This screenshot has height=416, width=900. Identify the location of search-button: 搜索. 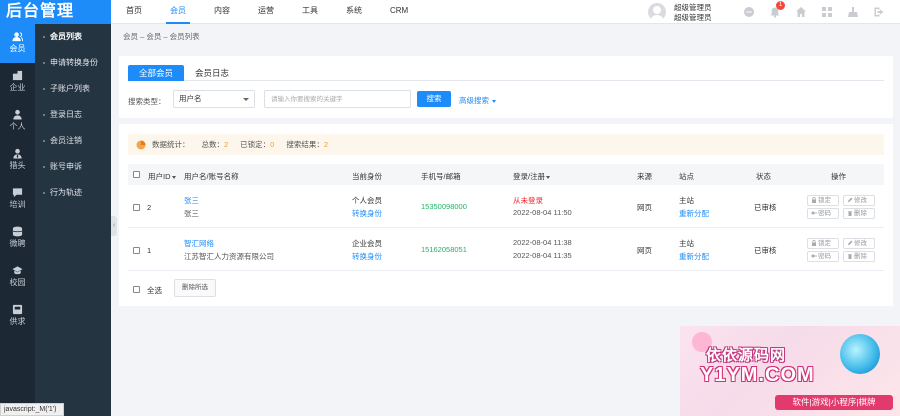
(434, 99).